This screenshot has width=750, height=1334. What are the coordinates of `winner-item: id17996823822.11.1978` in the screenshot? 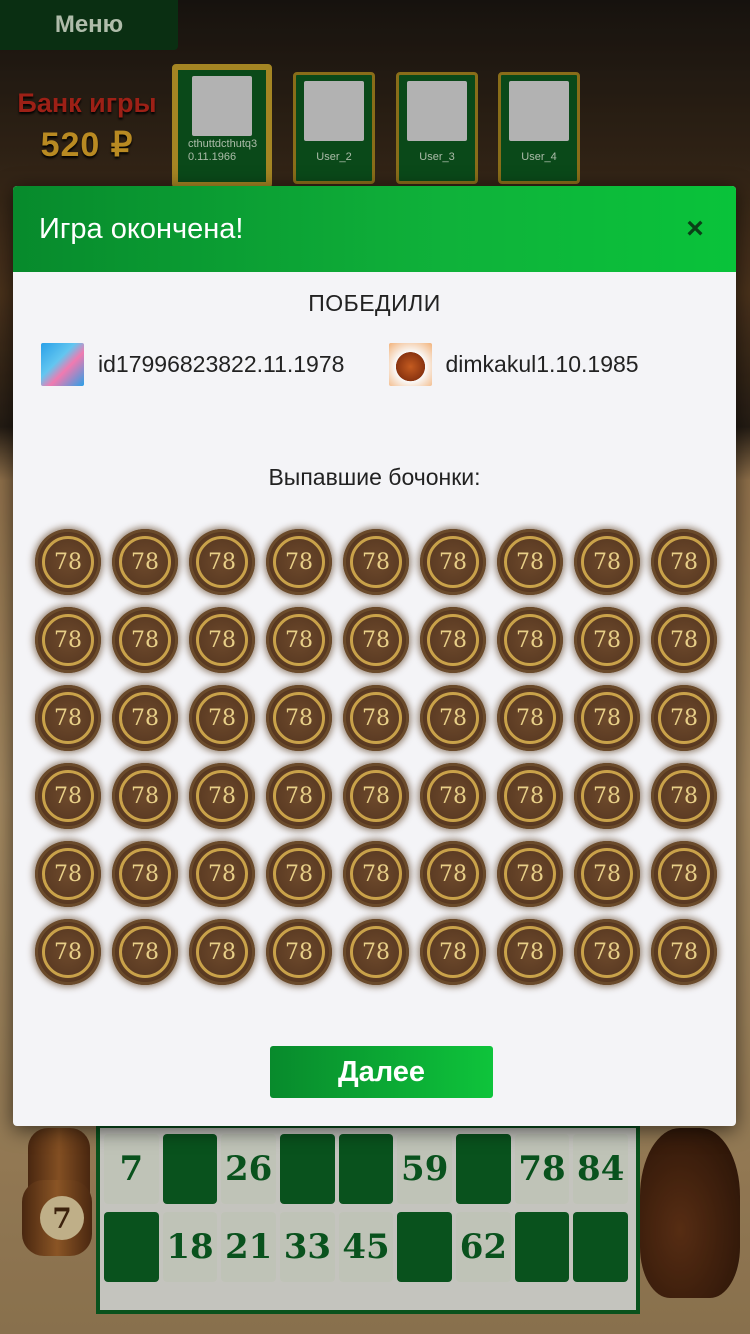 It's located at (215, 364).